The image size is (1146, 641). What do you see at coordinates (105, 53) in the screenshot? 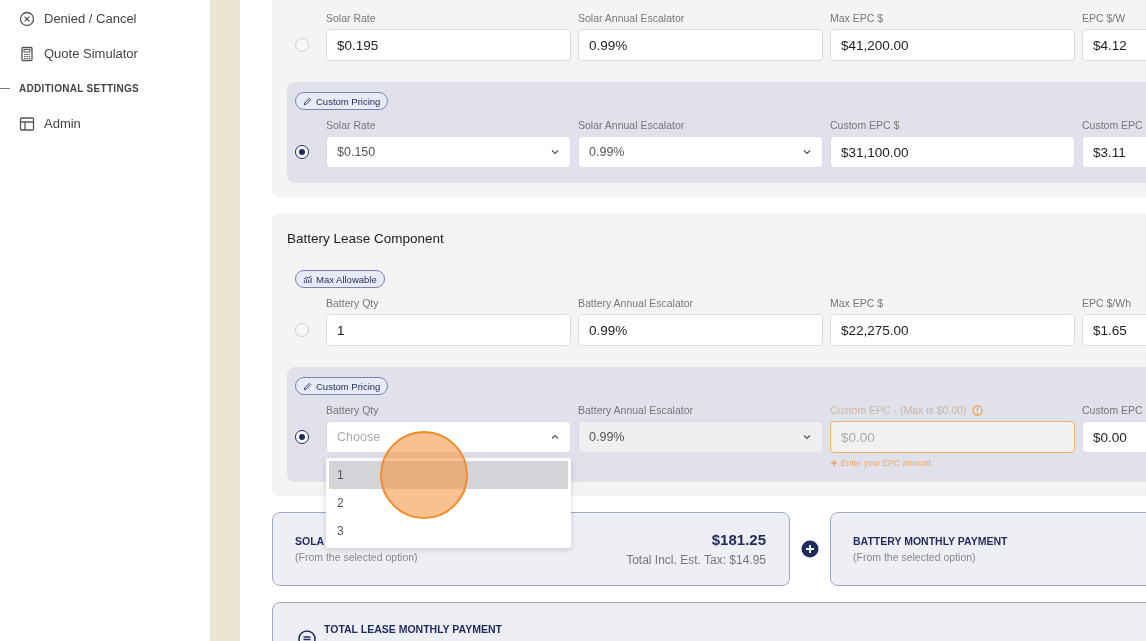
I see `sidebar-item: Quote Simulator` at bounding box center [105, 53].